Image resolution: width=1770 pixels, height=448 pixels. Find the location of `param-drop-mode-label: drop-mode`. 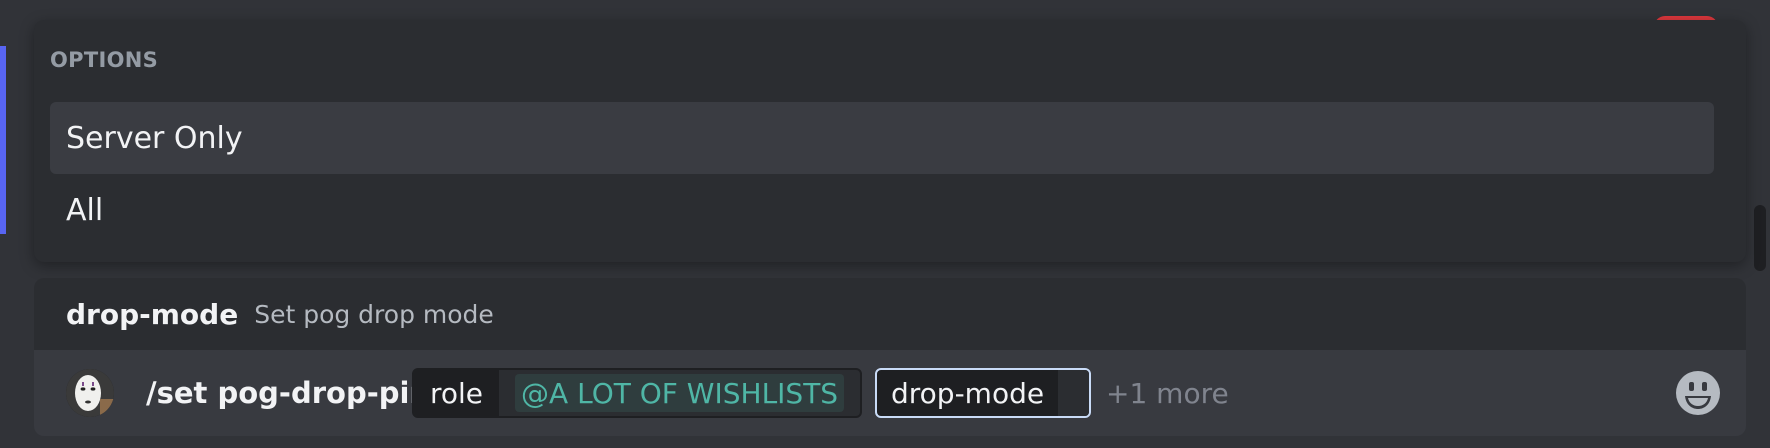

param-drop-mode-label: drop-mode is located at coordinates (968, 393).